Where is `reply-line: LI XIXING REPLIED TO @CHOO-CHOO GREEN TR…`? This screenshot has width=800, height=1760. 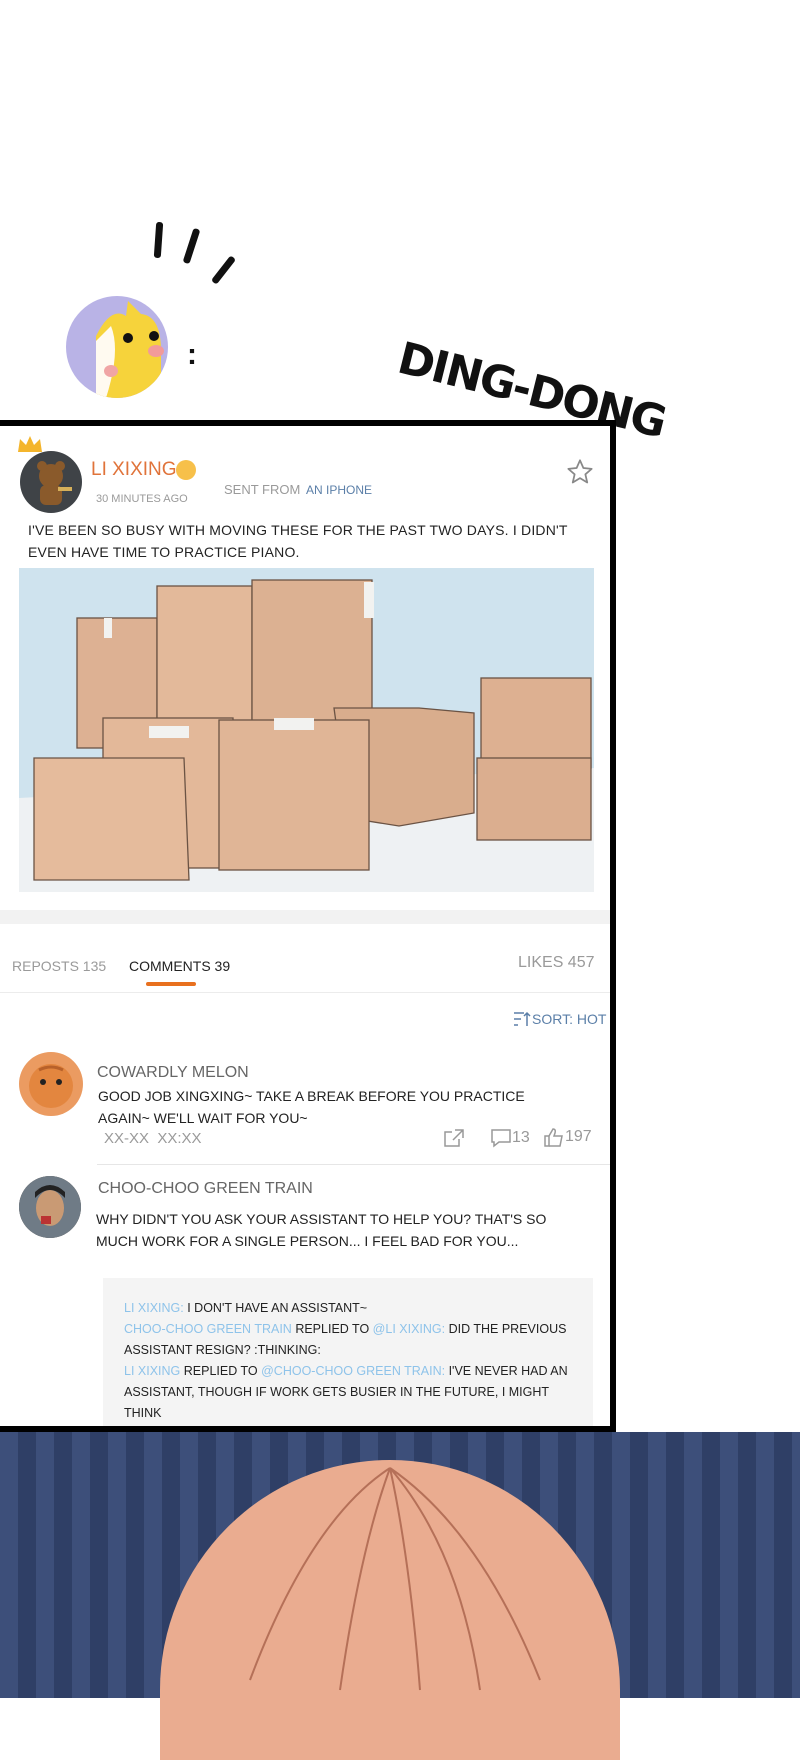
reply-line: LI XIXING REPLIED TO @CHOO-CHOO GREEN TR… is located at coordinates (346, 1371).